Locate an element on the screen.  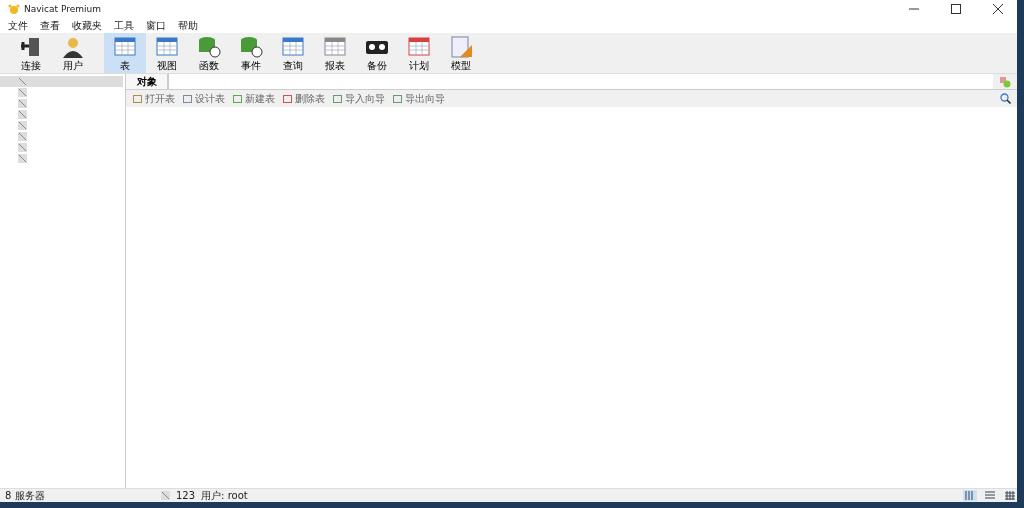
toolbar-button: 备份 is located at coordinates (377, 53).